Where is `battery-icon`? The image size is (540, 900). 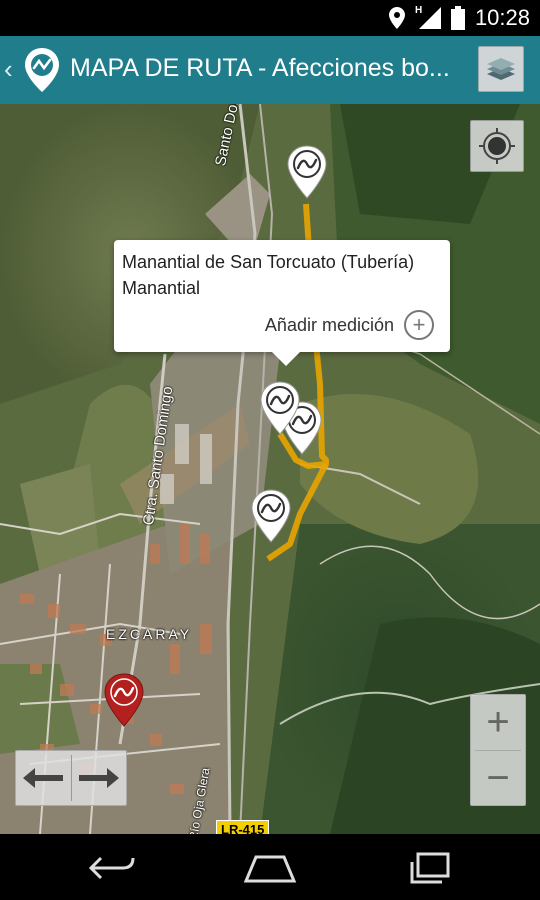
battery-icon is located at coordinates (457, 18).